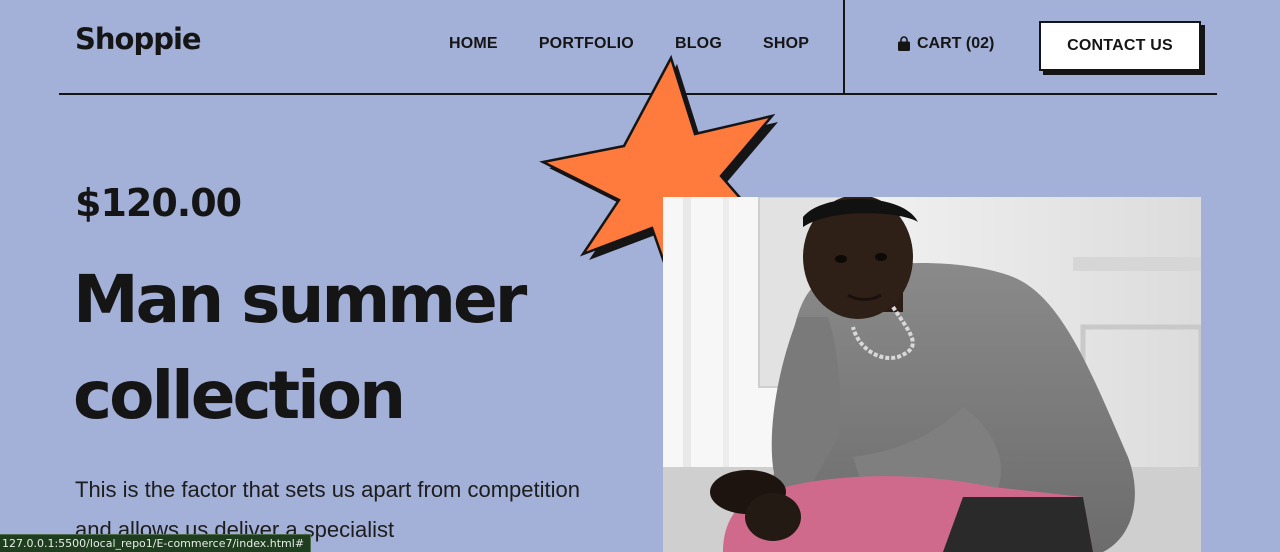  I want to click on shopping-bag-icon, so click(904, 43).